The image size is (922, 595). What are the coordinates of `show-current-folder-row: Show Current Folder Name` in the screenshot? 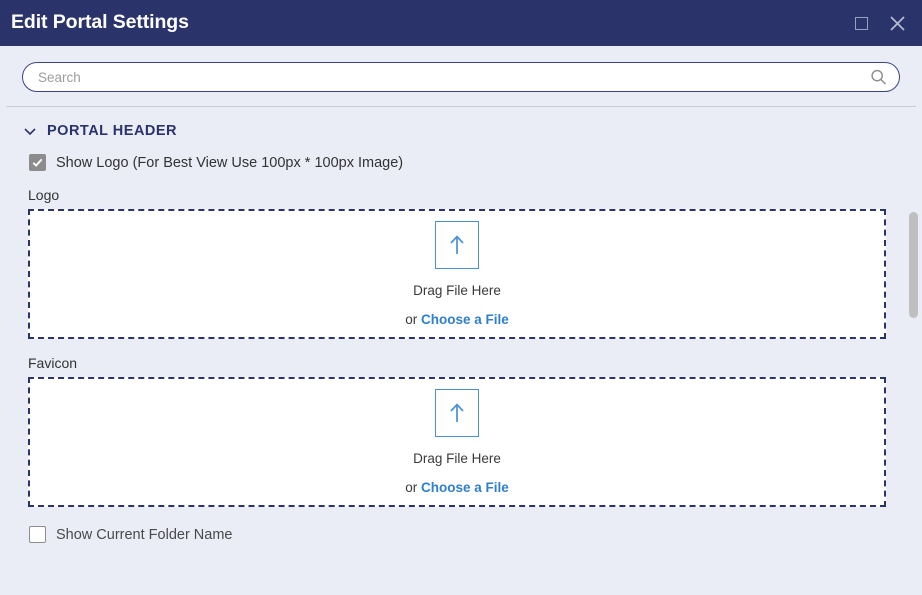 It's located at (464, 534).